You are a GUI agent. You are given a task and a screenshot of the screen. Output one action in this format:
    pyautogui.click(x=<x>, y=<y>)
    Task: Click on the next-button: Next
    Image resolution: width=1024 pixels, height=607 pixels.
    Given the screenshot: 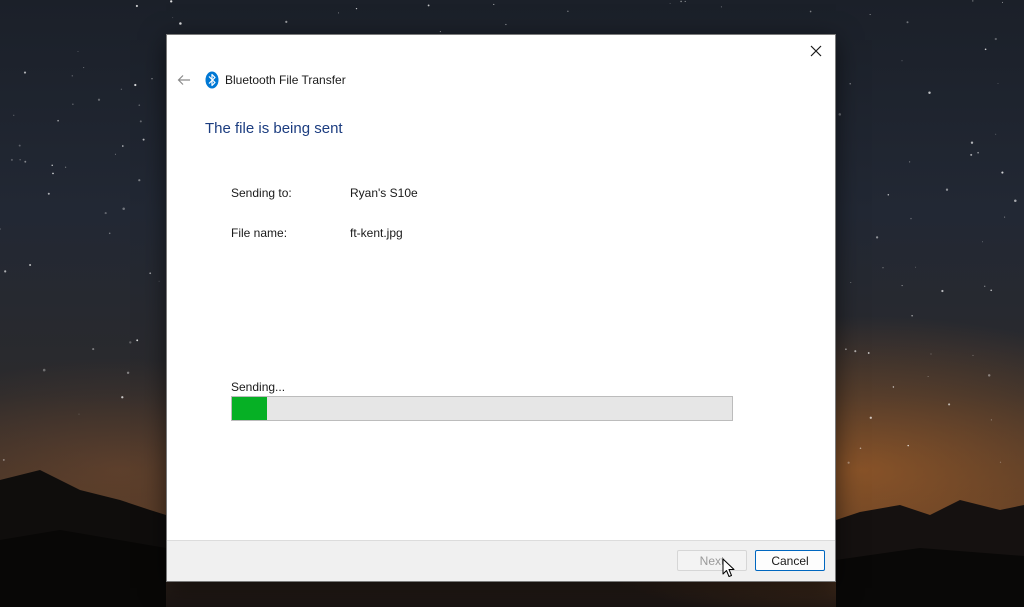 What is the action you would take?
    pyautogui.click(x=712, y=560)
    